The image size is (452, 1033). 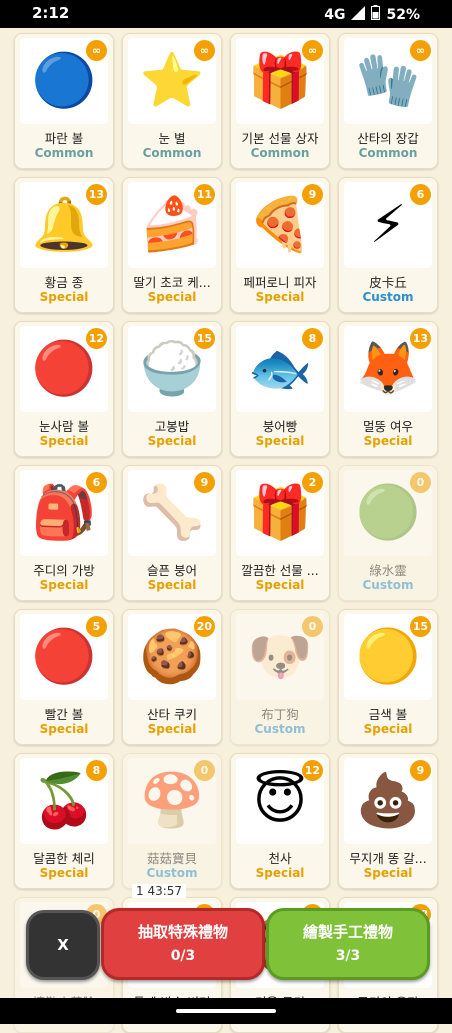 What do you see at coordinates (388, 585) in the screenshot?
I see `rarity-label: Custom` at bounding box center [388, 585].